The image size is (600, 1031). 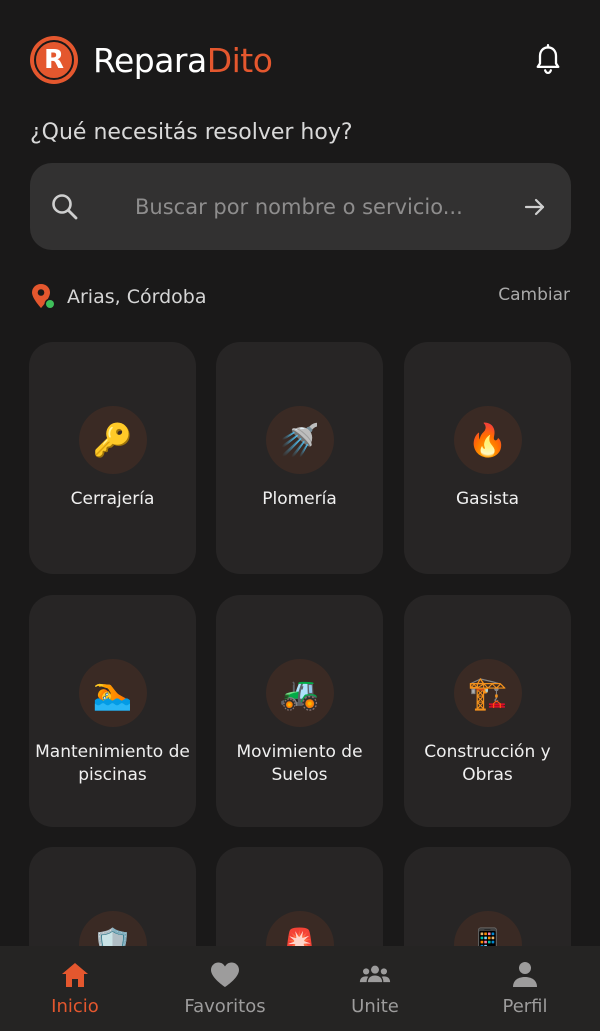 I want to click on location-text: Arias, Córdoba, so click(x=137, y=297).